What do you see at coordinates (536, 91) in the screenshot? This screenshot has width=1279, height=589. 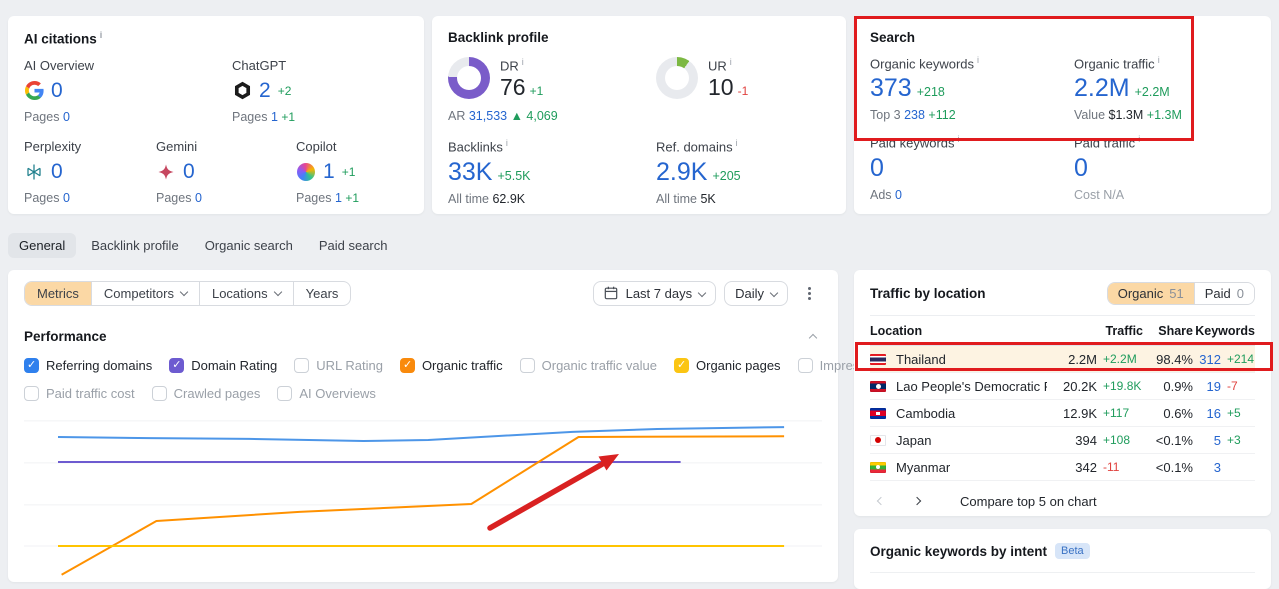 I see `dr-delta: +1` at bounding box center [536, 91].